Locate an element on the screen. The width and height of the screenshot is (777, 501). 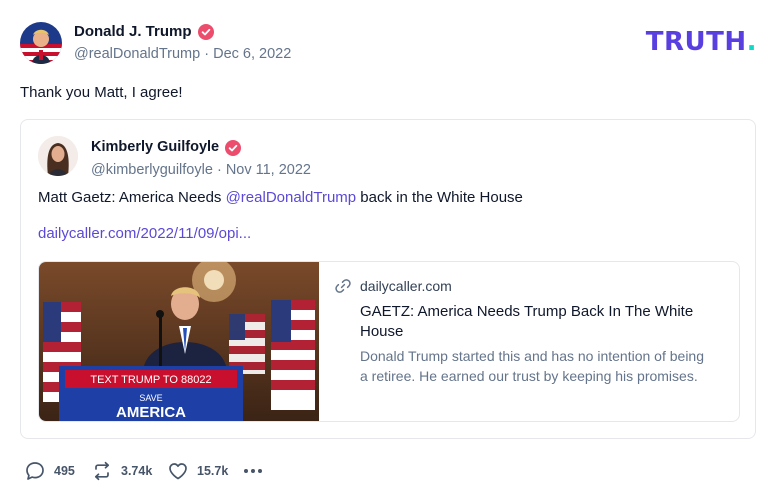
retruth-count: 3.74k is located at coordinates (137, 471).